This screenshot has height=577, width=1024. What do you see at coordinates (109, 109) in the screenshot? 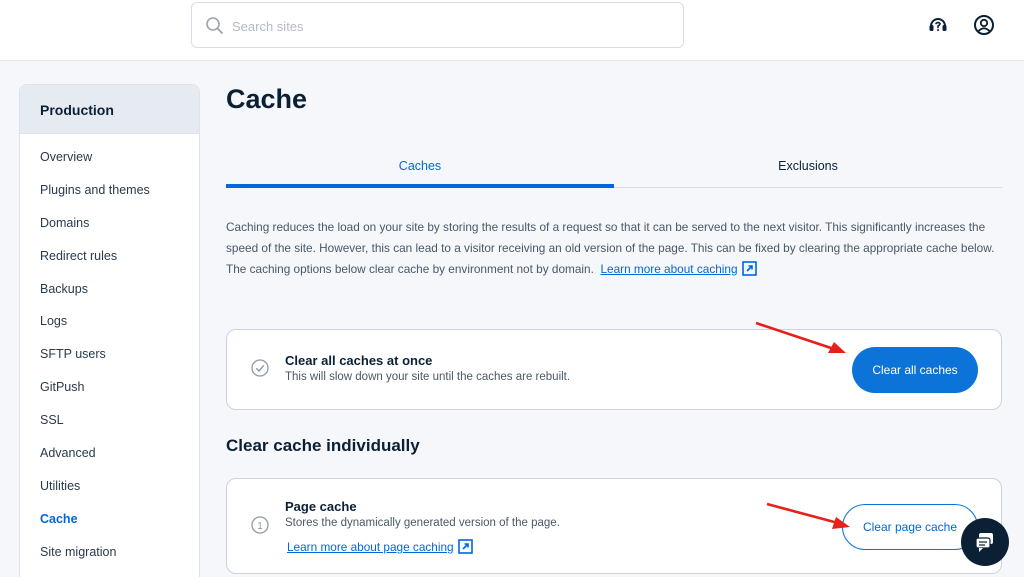
I see `environment-heading: Production` at bounding box center [109, 109].